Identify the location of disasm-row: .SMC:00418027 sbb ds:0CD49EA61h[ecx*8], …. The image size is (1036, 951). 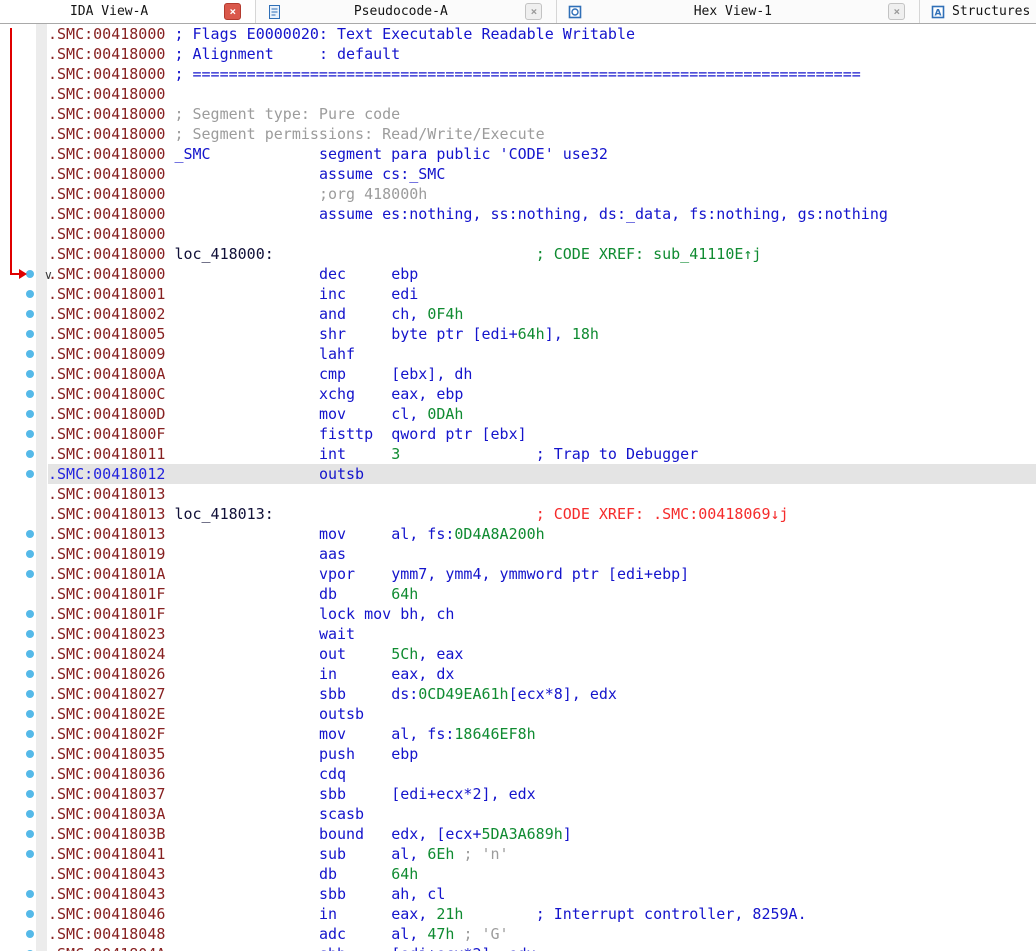
(518, 694).